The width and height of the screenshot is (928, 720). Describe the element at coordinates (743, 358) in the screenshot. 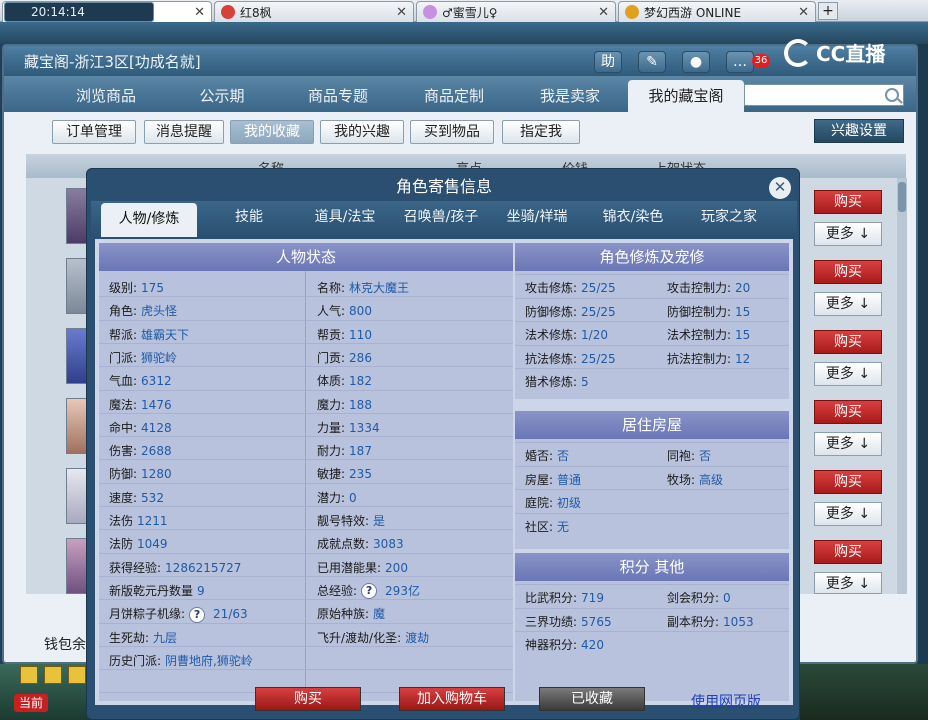

I see `stat-value: 12` at that location.